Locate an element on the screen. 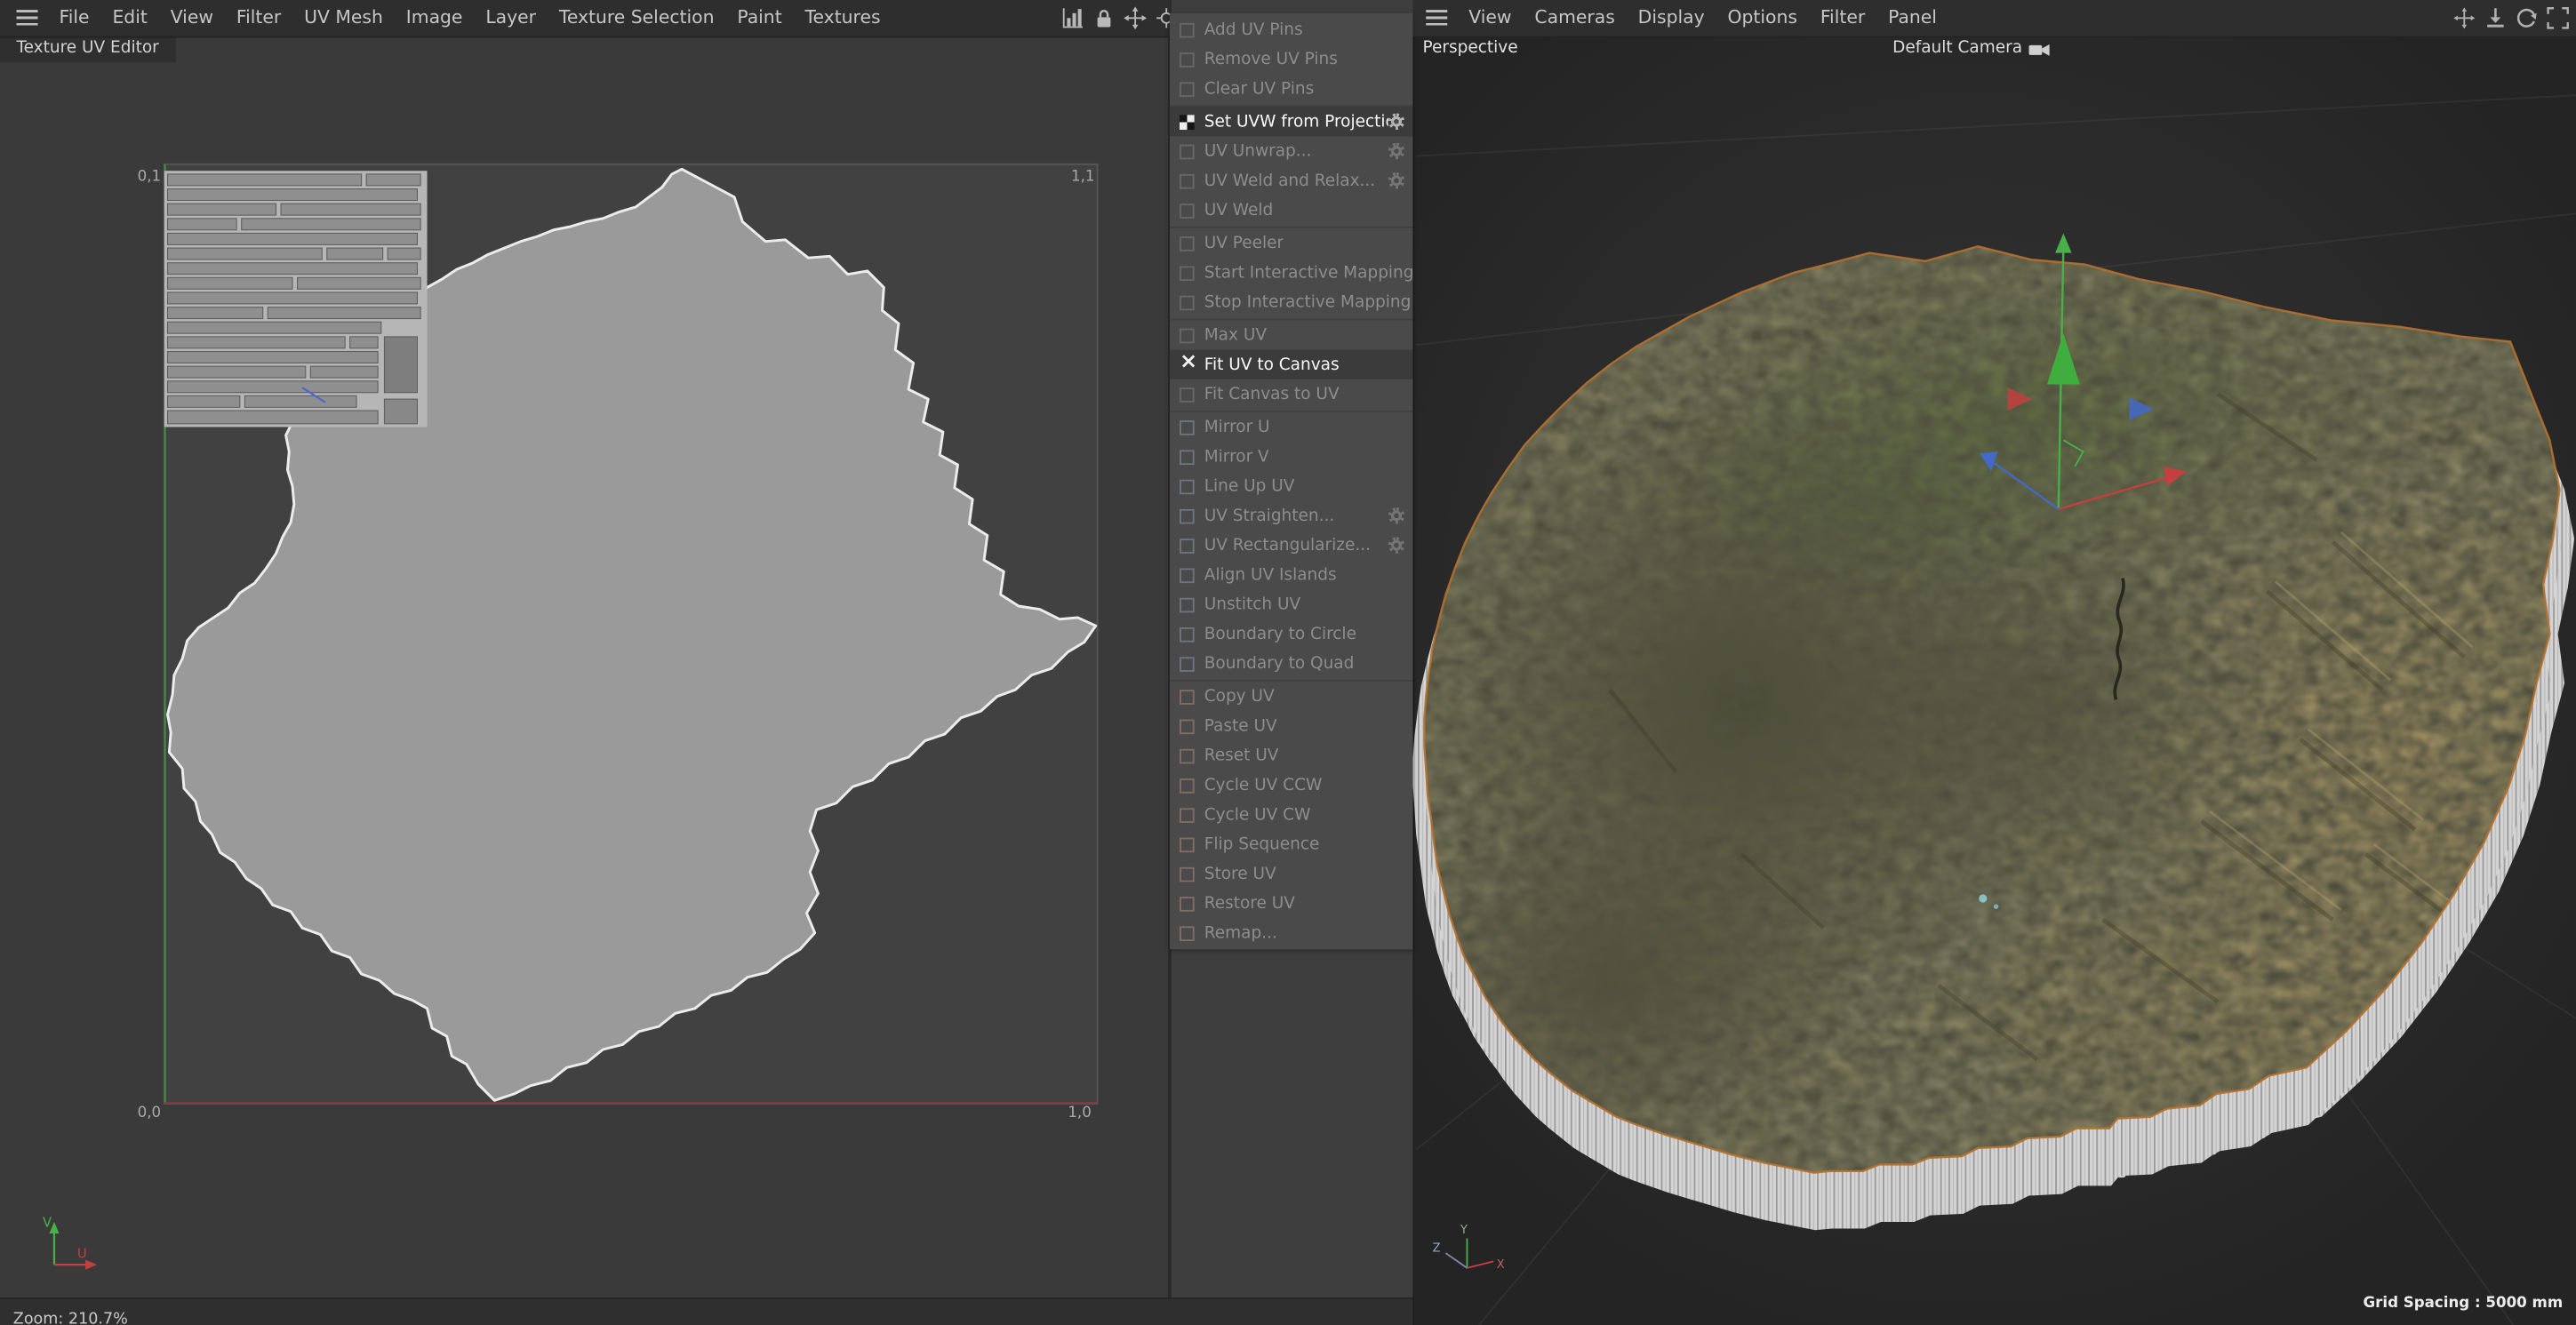 The width and height of the screenshot is (2576, 1325). cmd-clear-uv-pins: Clear UV Pins is located at coordinates (1291, 89).